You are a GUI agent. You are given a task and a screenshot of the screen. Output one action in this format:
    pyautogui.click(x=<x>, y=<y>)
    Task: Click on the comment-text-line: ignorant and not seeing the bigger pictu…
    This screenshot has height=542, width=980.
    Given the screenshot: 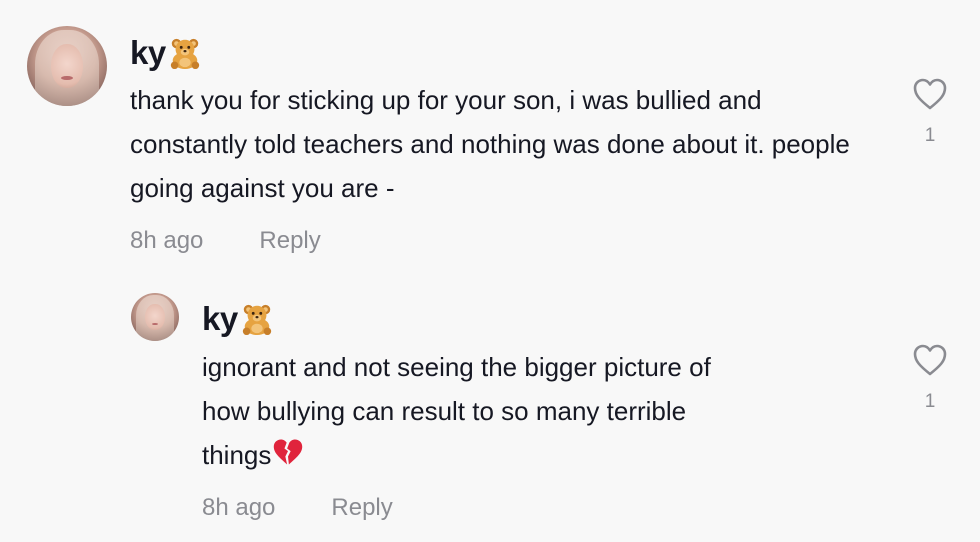 What is the action you would take?
    pyautogui.click(x=456, y=367)
    